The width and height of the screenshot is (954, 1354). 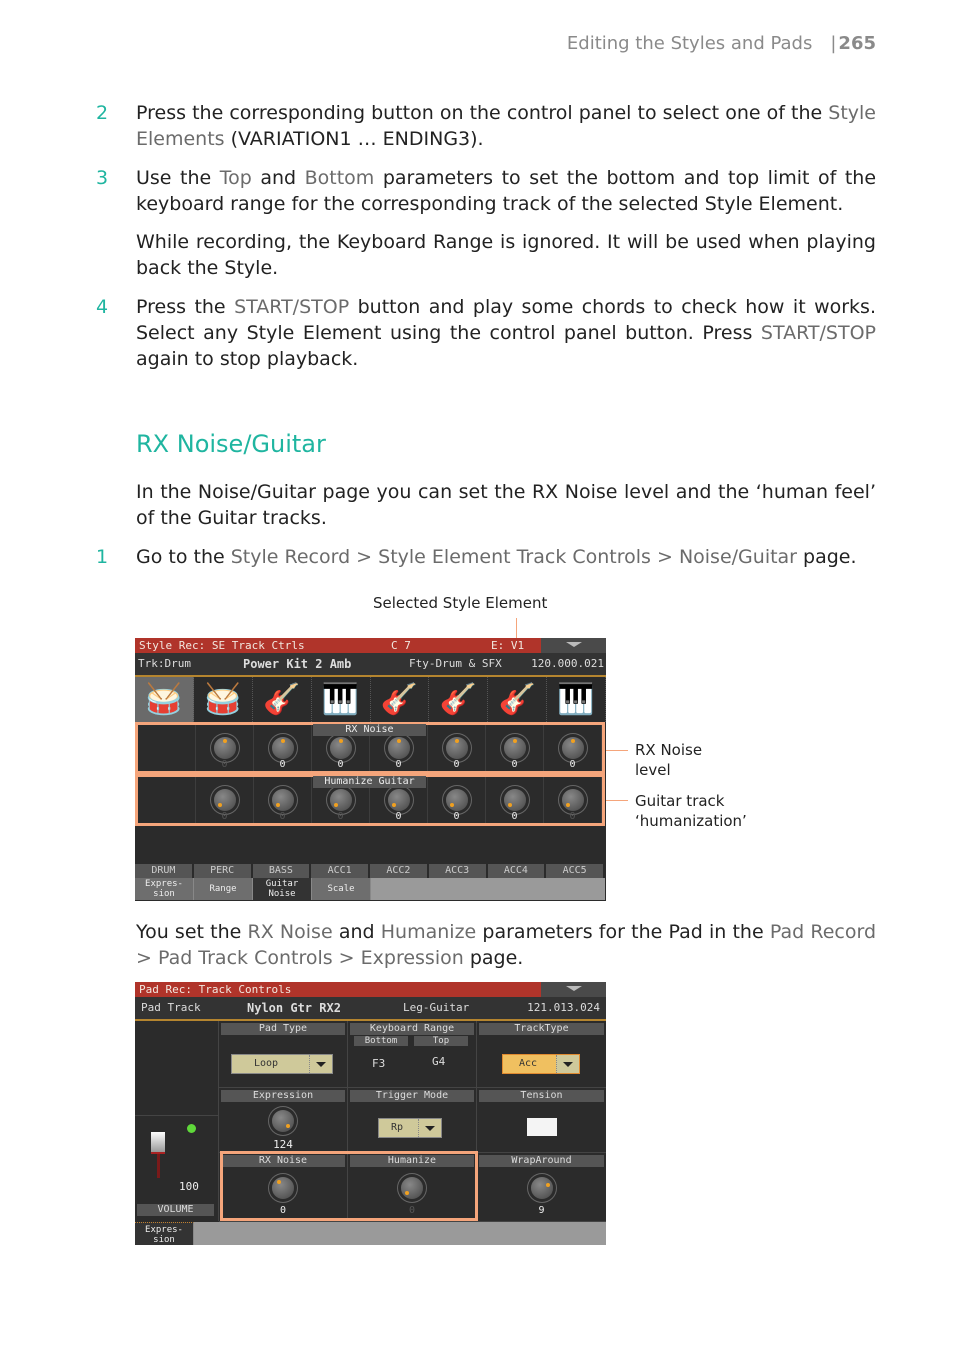 What do you see at coordinates (282, 1064) in the screenshot?
I see `pad-type-dropdown: Loop` at bounding box center [282, 1064].